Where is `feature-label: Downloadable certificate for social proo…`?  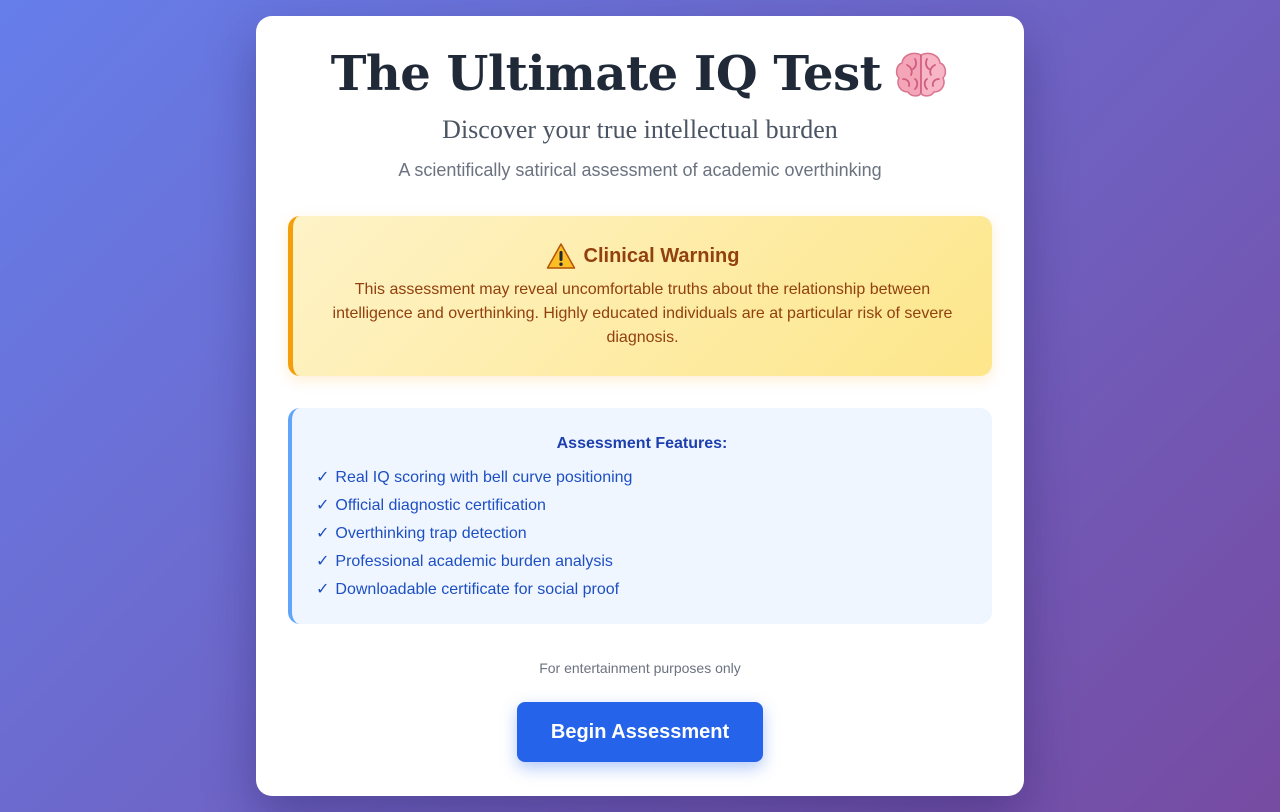
feature-label: Downloadable certificate for social proo… is located at coordinates (477, 589).